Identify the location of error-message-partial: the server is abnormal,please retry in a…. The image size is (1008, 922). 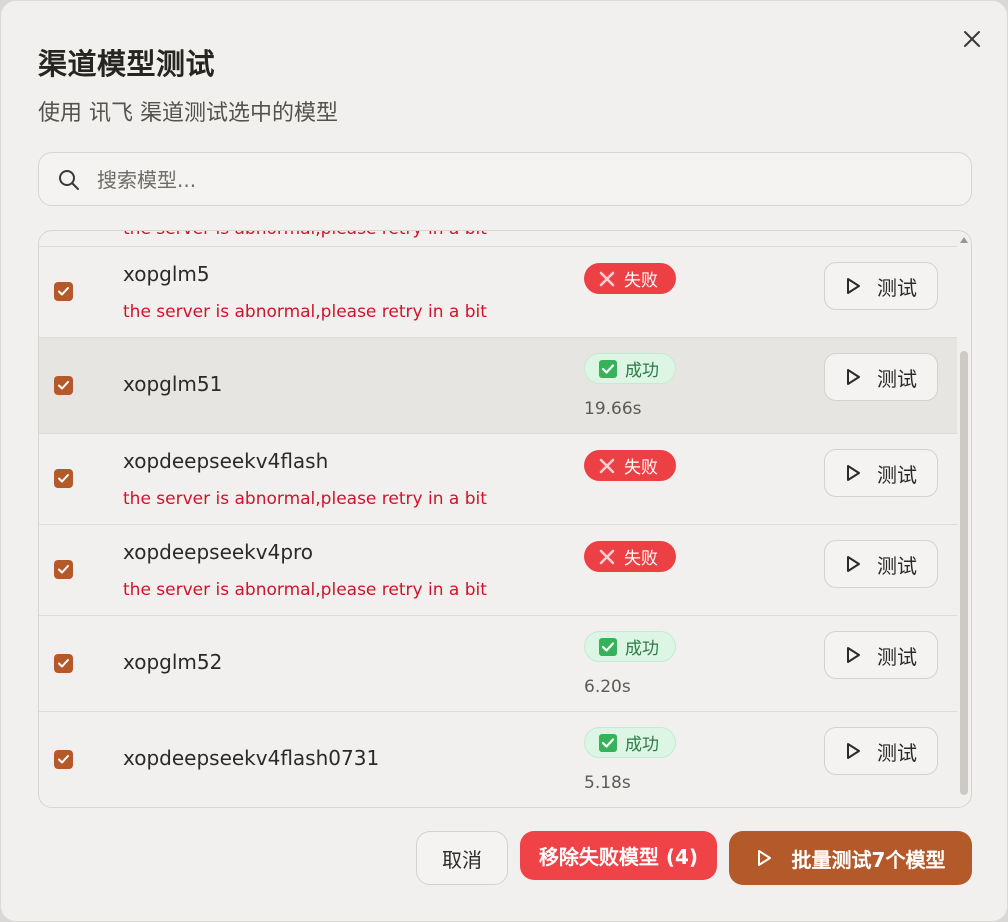
(305, 235).